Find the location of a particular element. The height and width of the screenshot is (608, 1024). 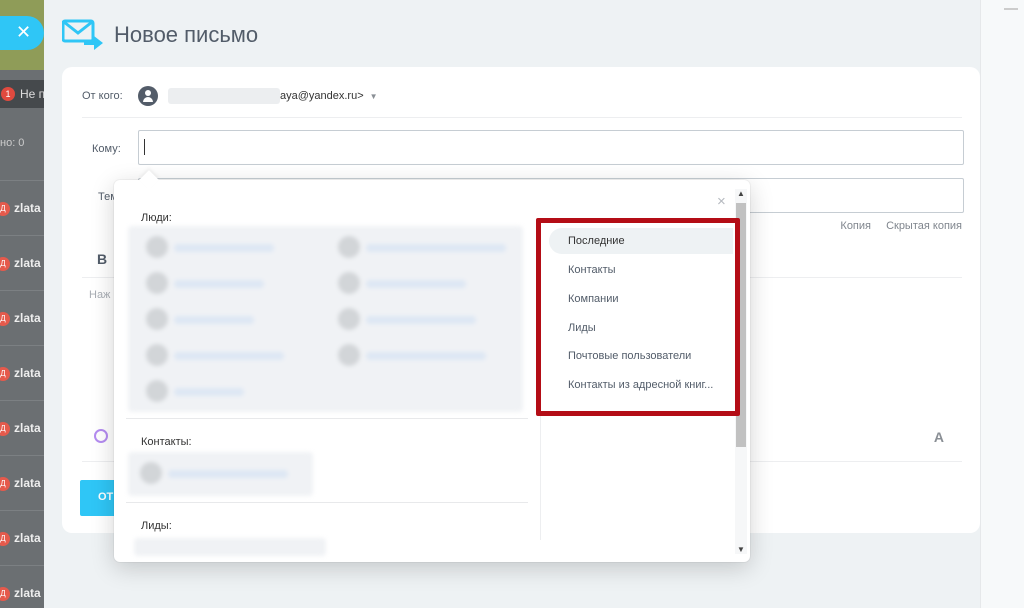

slider-header: Новое письмо is located at coordinates (160, 35).